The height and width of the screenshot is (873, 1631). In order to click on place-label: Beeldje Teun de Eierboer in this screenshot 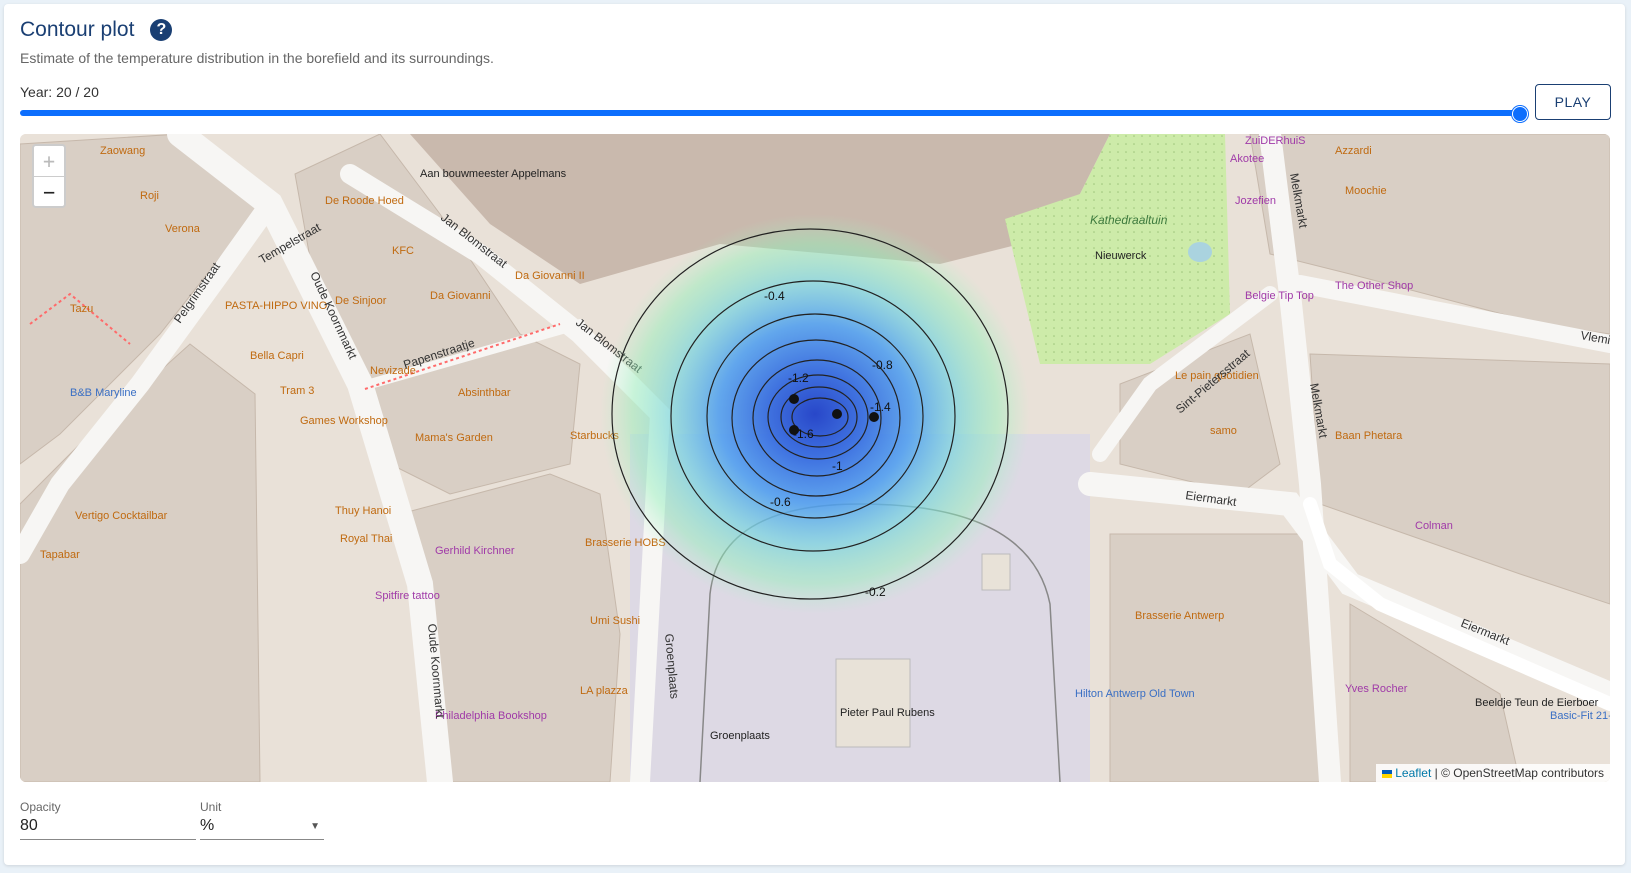, I will do `click(1537, 703)`.